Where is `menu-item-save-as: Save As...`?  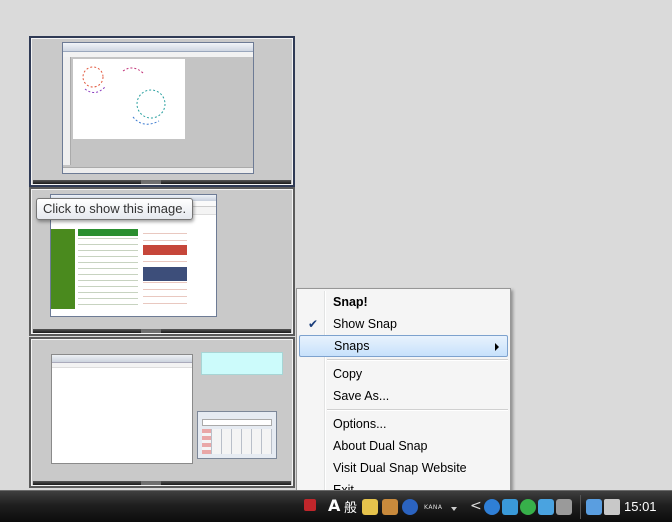 menu-item-save-as: Save As... is located at coordinates (403, 396).